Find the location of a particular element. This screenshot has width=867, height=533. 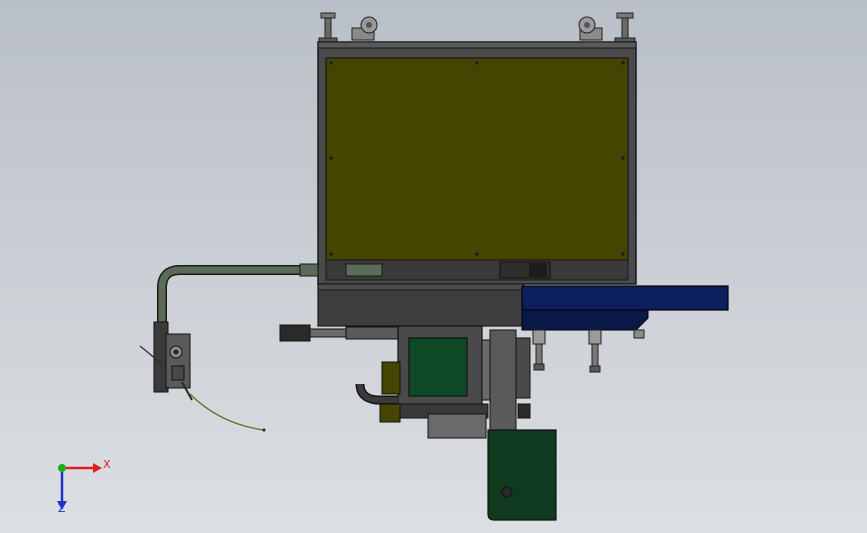

triad-z-label: Z is located at coordinates (62, 508).